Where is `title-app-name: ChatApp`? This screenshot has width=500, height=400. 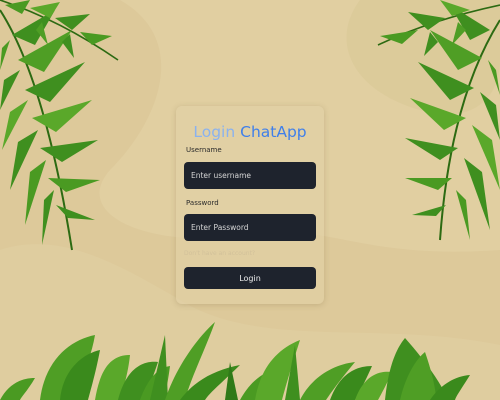
title-app-name: ChatApp is located at coordinates (273, 132).